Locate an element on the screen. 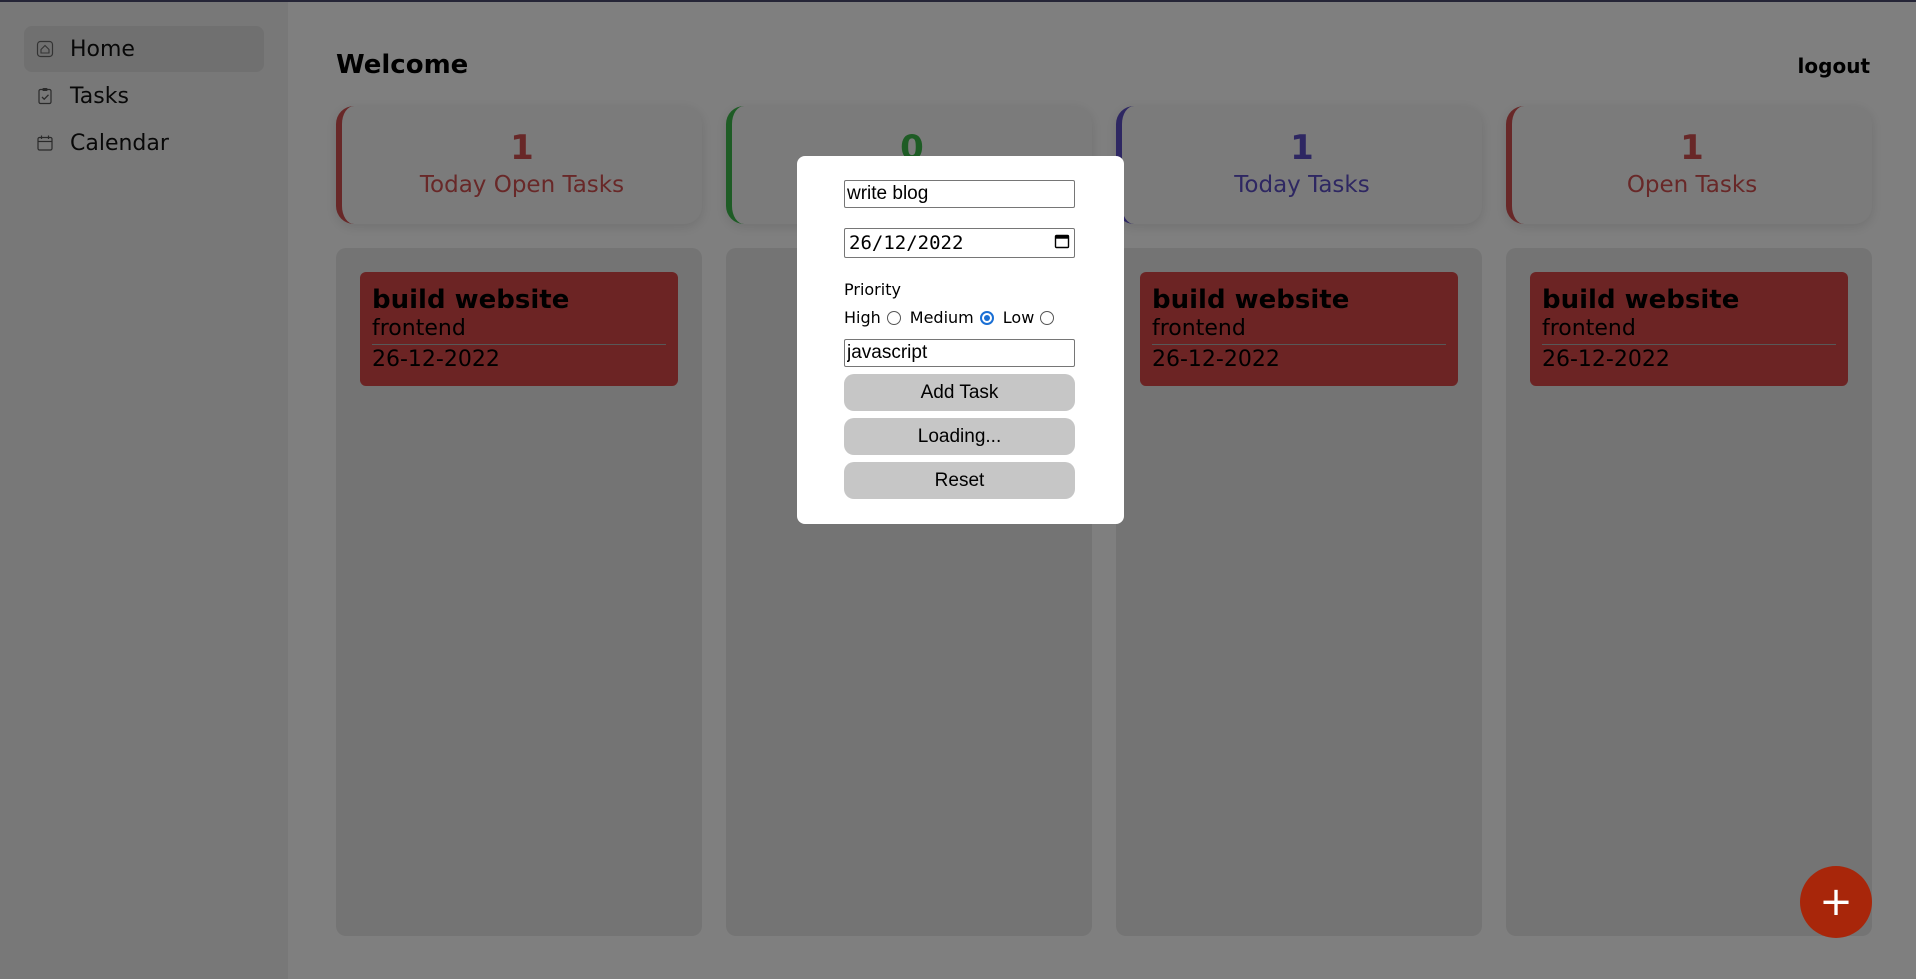 The height and width of the screenshot is (979, 1916). reset-button: Reset is located at coordinates (959, 480).